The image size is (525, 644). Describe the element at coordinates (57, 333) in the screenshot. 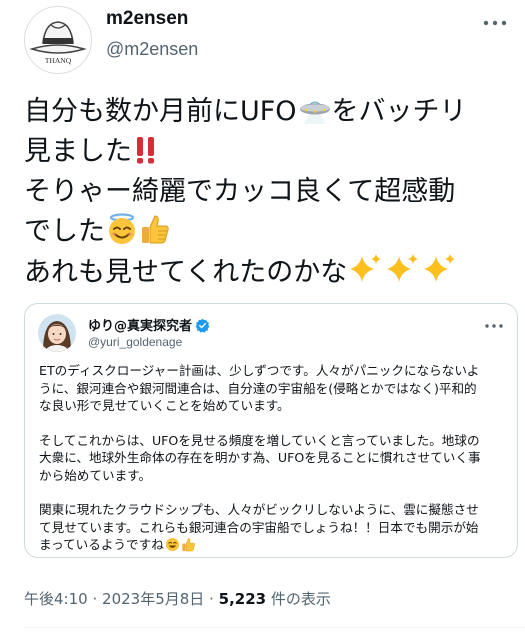

I see `quoted-avatar` at that location.